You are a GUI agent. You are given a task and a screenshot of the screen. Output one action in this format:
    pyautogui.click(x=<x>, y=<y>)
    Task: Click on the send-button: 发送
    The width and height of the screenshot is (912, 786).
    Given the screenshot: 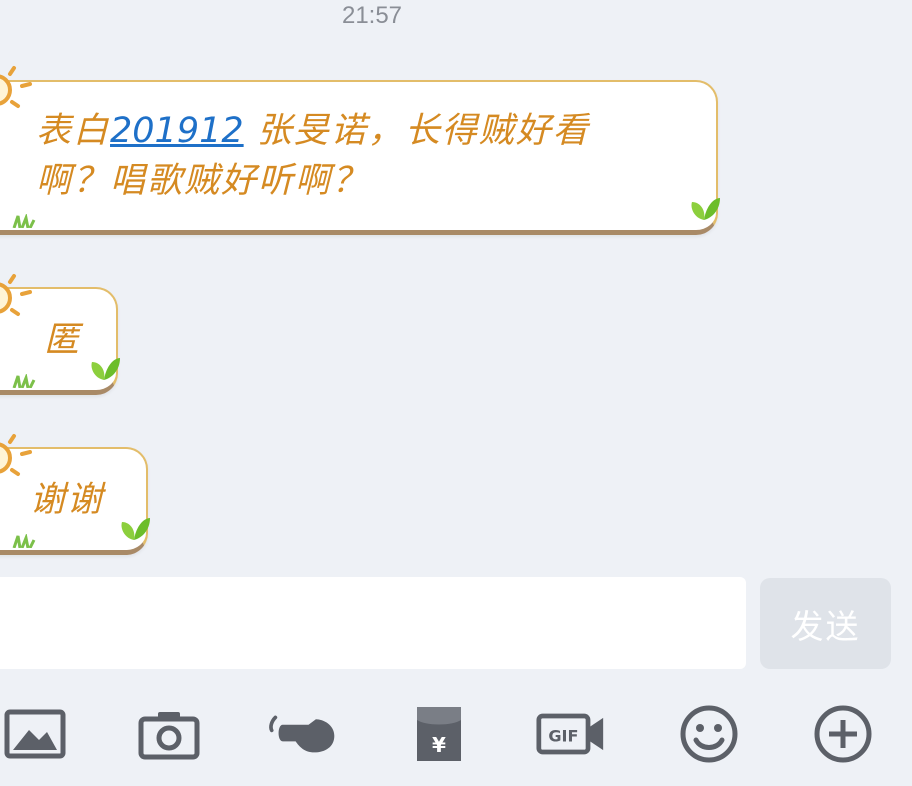 What is the action you would take?
    pyautogui.click(x=825, y=623)
    